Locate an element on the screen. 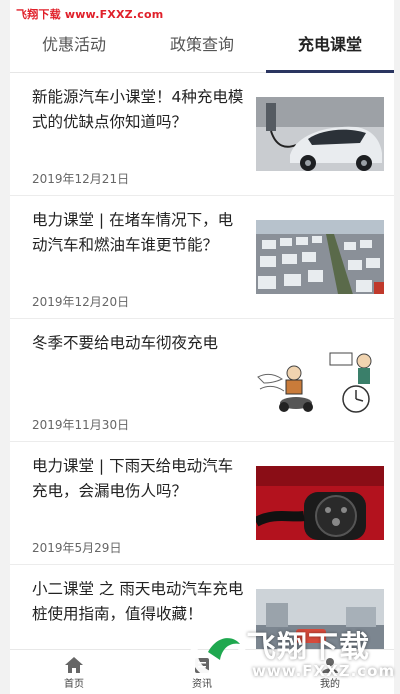 This screenshot has width=400, height=694. home-icon is located at coordinates (74, 665).